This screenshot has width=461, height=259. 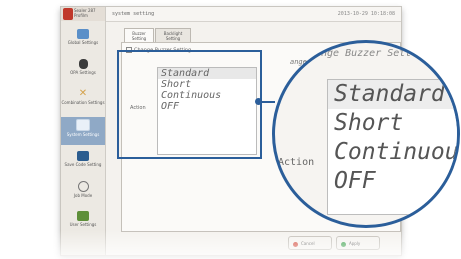 I want to click on cancel-icon, so click(x=295, y=244).